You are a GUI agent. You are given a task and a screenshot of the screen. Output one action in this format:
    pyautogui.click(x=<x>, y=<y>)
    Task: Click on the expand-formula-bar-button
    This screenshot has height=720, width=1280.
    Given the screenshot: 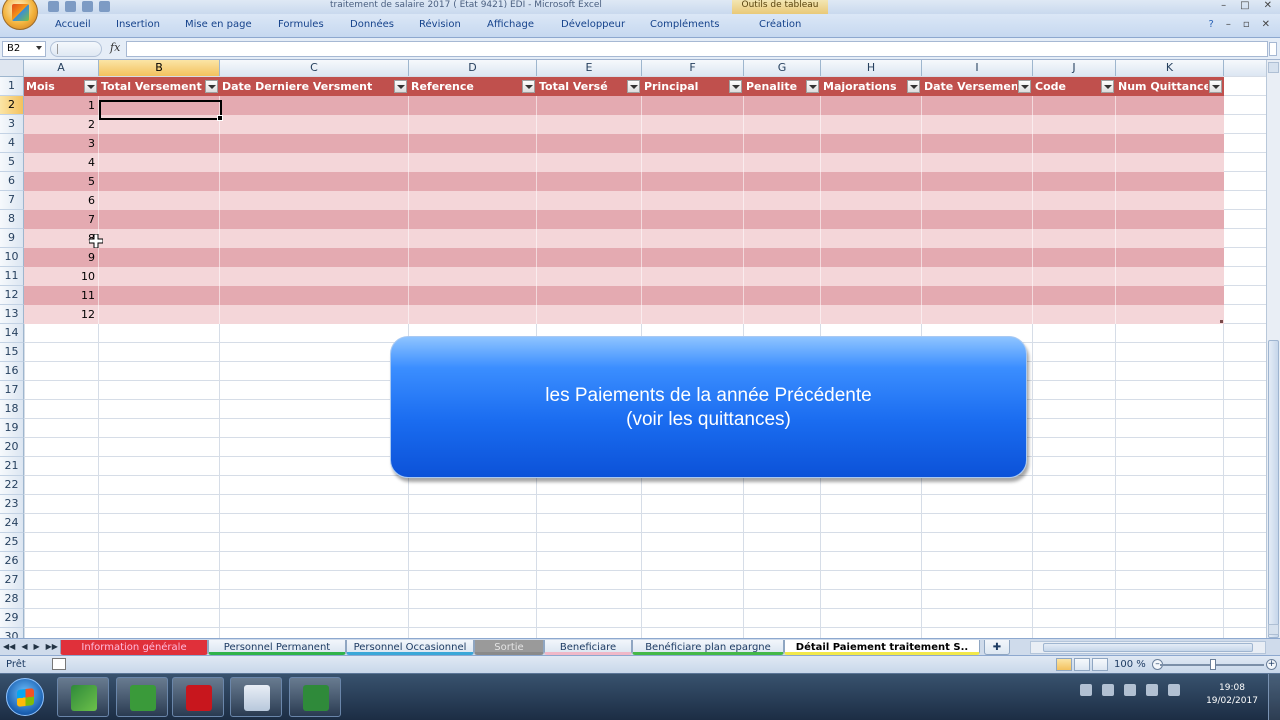 What is the action you would take?
    pyautogui.click(x=1273, y=49)
    